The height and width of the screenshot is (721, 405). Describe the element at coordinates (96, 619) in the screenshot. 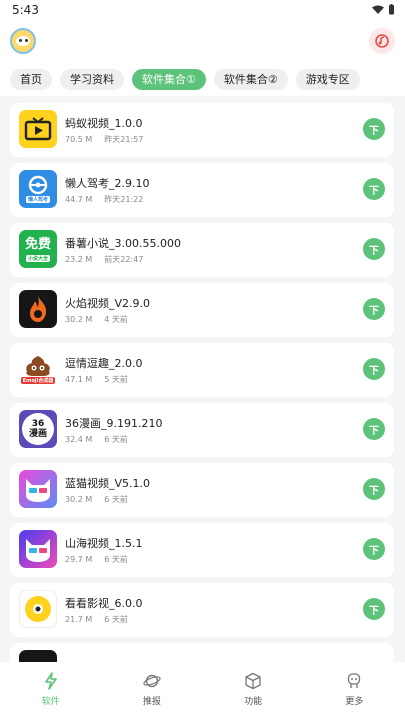

I see `app-meta: 21.7 M 6 天前` at that location.